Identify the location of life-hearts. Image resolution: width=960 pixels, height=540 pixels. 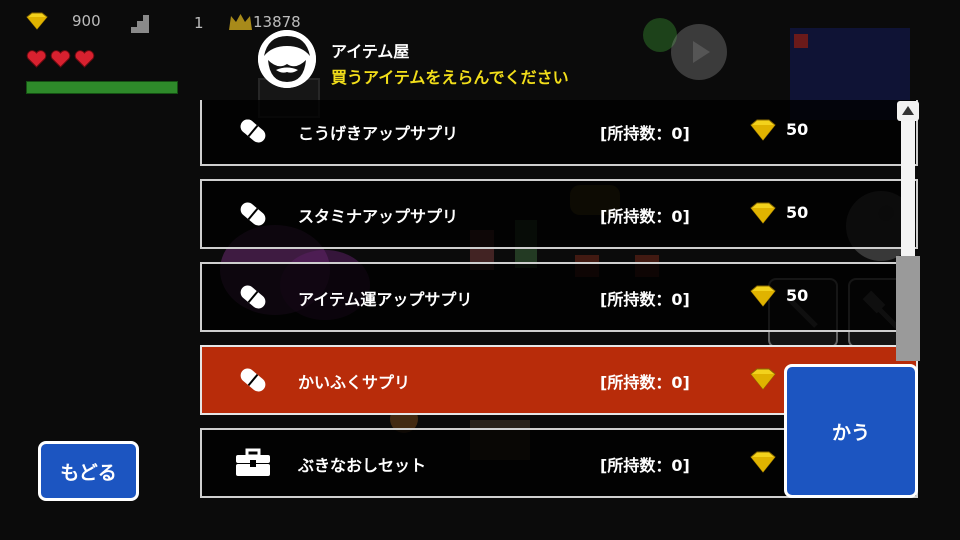
(60, 59).